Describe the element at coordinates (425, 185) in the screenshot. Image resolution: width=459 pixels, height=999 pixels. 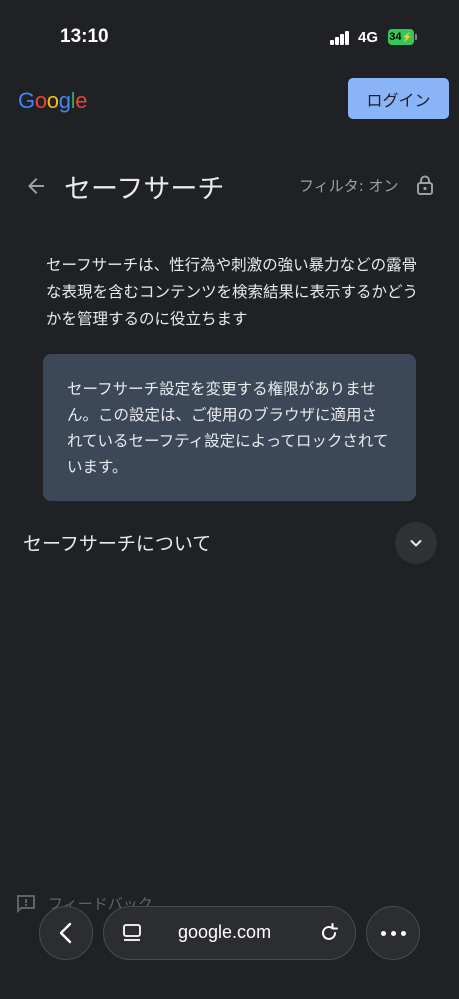
I see `lock-icon` at that location.